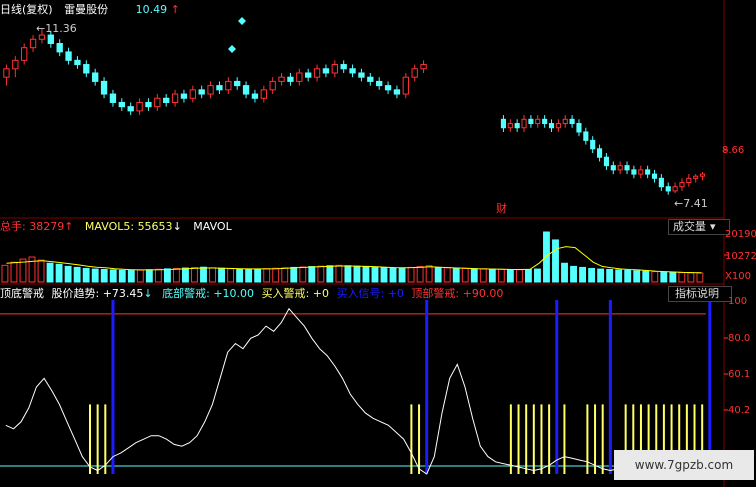 The width and height of the screenshot is (756, 487). I want to click on buy-label: 买入警戒, so click(283, 293).